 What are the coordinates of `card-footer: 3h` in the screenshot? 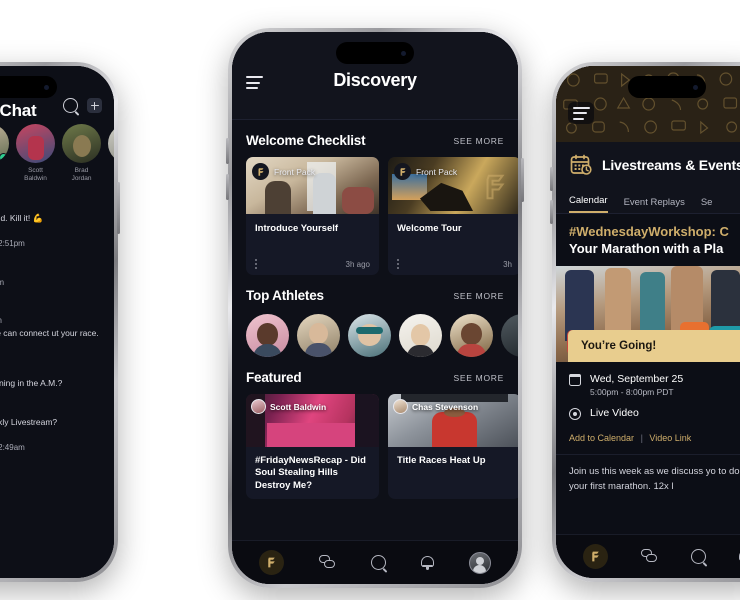 It's located at (453, 264).